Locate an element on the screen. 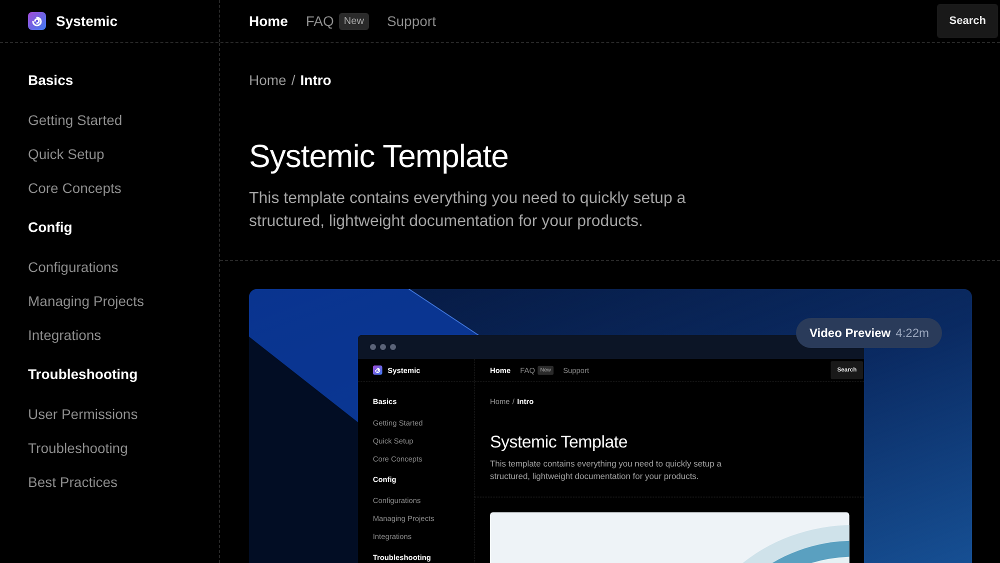 The width and height of the screenshot is (1000, 563). sidebar-item: Integrations is located at coordinates (65, 337).